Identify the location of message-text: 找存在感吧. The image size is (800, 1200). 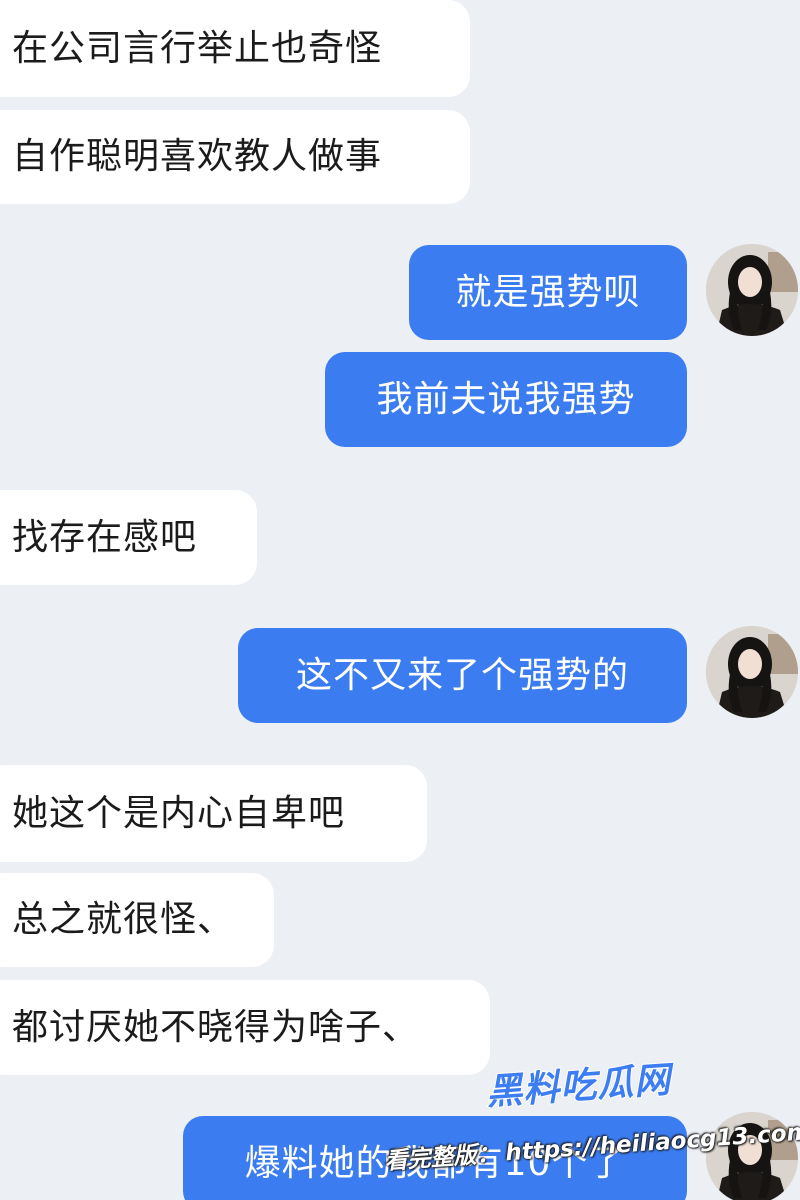
(105, 537).